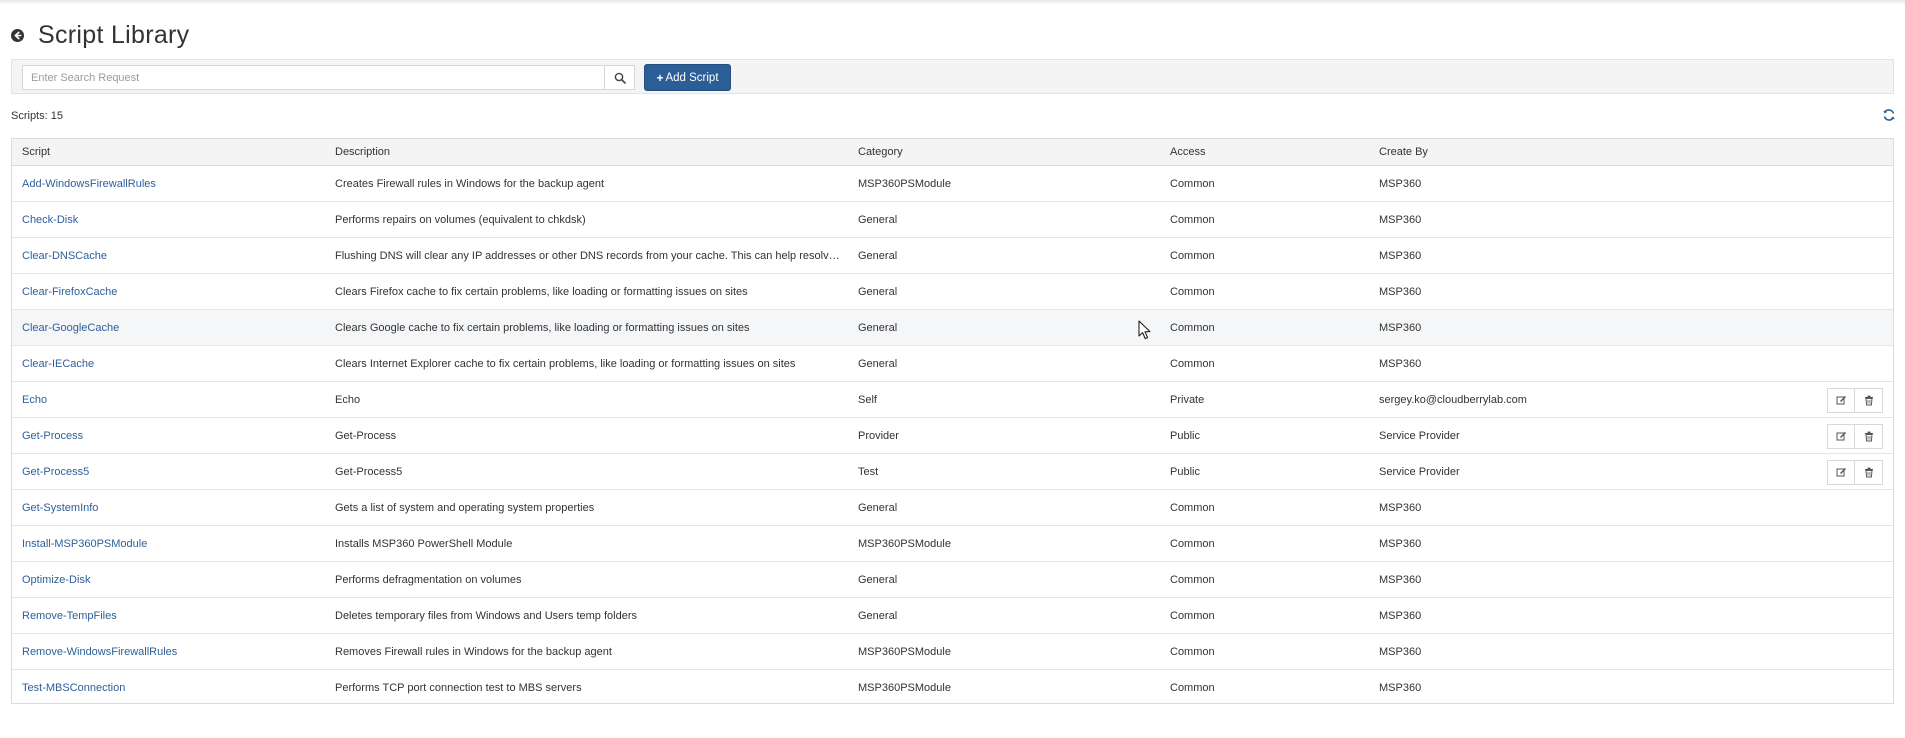 Image resolution: width=1905 pixels, height=738 pixels. I want to click on script-description: Get-Process, so click(366, 436).